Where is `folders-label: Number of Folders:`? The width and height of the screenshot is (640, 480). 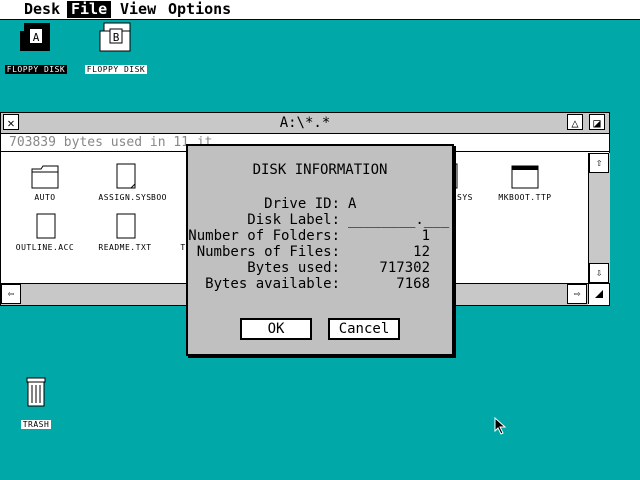 folders-label: Number of Folders: is located at coordinates (264, 236).